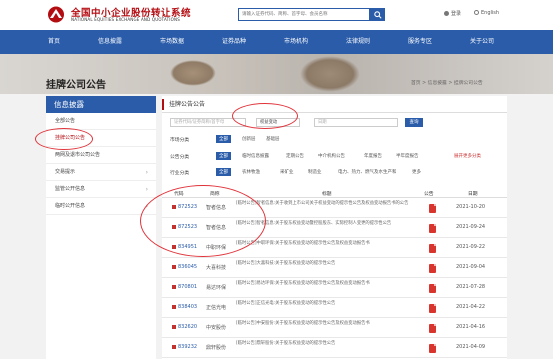 The height and width of the screenshot is (359, 553). What do you see at coordinates (326, 304) in the screenshot?
I see `row-title-link: [临时公告]正信光电:关于股东权益变动的提示性公告` at bounding box center [326, 304].